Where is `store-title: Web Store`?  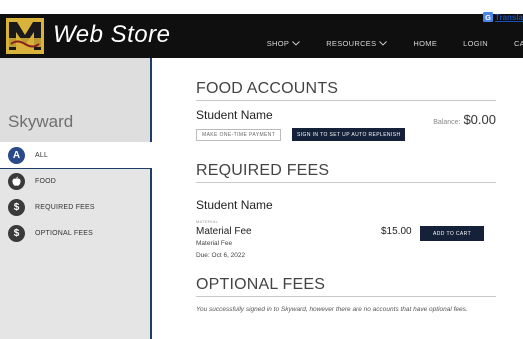
store-title: Web Store is located at coordinates (112, 34).